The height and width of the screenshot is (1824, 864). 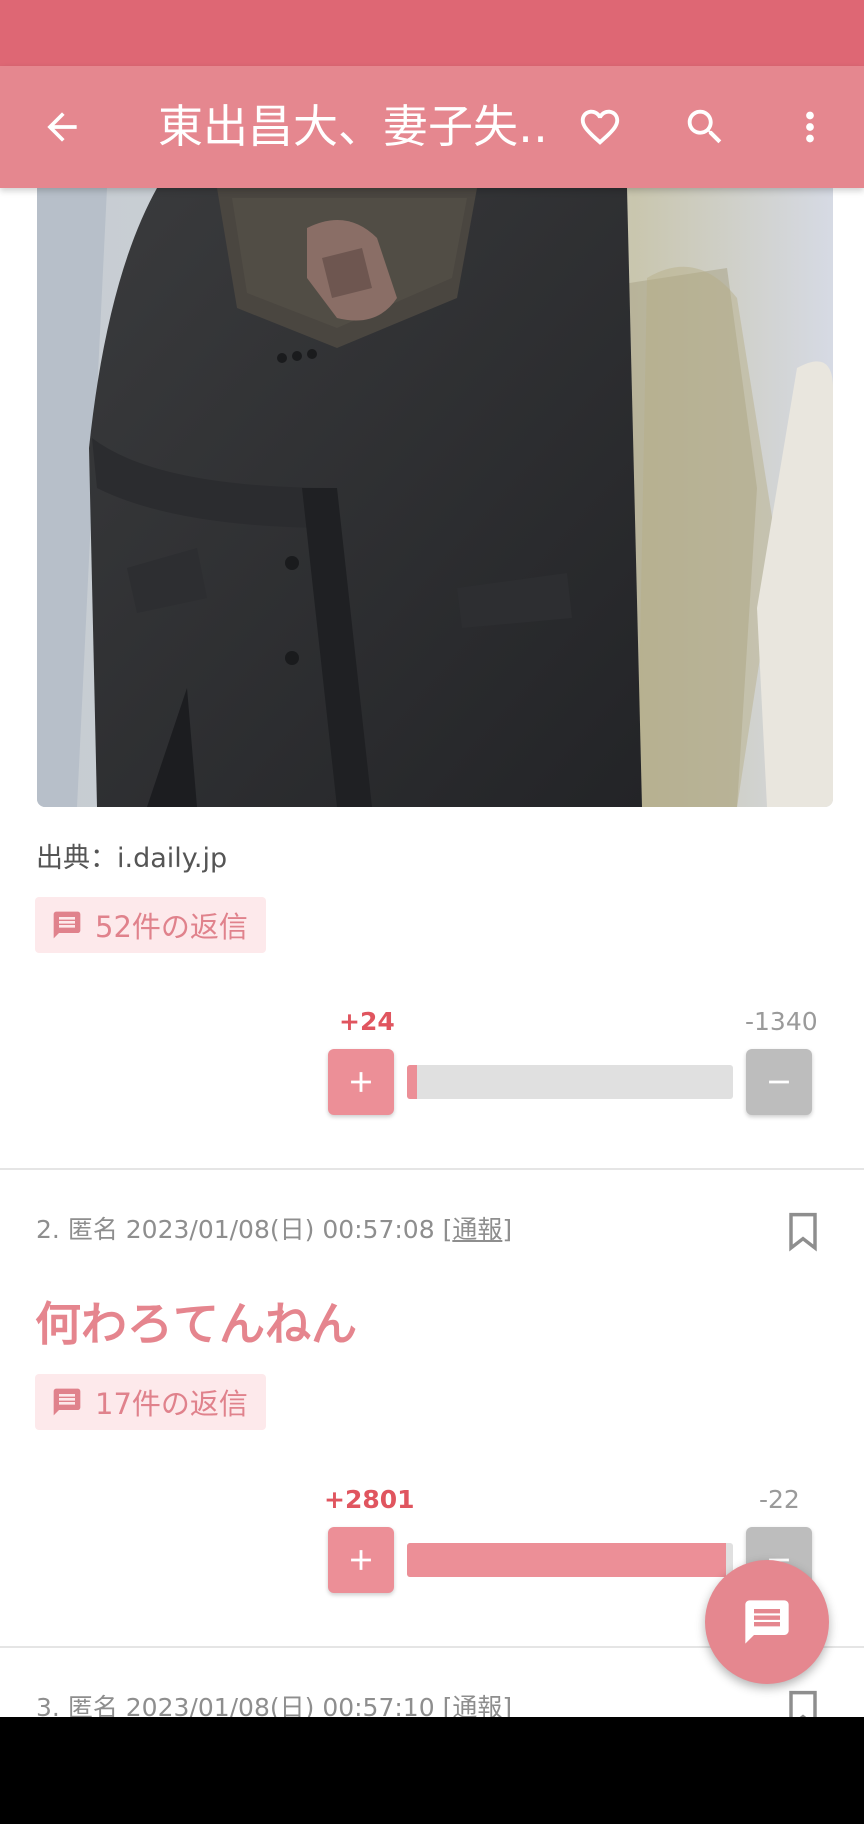 I want to click on chat-fab-icon, so click(x=767, y=1622).